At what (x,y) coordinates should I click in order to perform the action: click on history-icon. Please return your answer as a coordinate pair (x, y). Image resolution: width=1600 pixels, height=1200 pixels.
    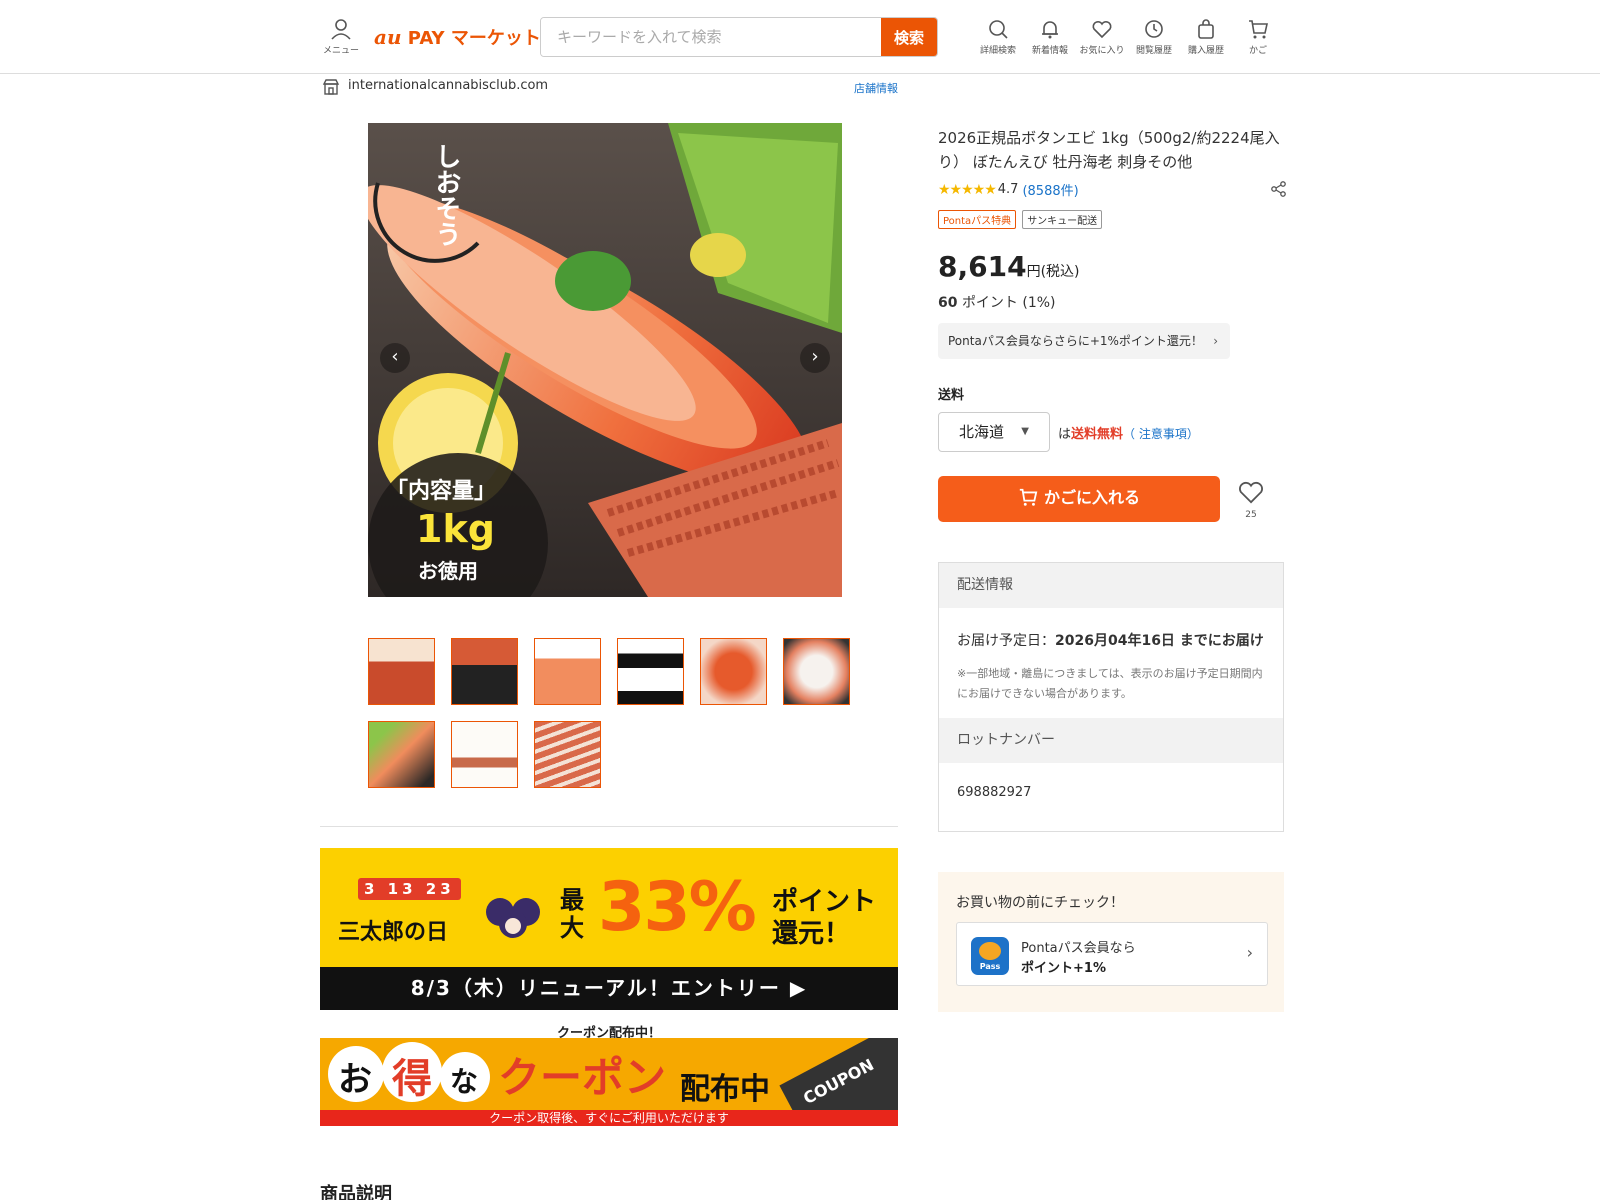
    Looking at the image, I should click on (1154, 29).